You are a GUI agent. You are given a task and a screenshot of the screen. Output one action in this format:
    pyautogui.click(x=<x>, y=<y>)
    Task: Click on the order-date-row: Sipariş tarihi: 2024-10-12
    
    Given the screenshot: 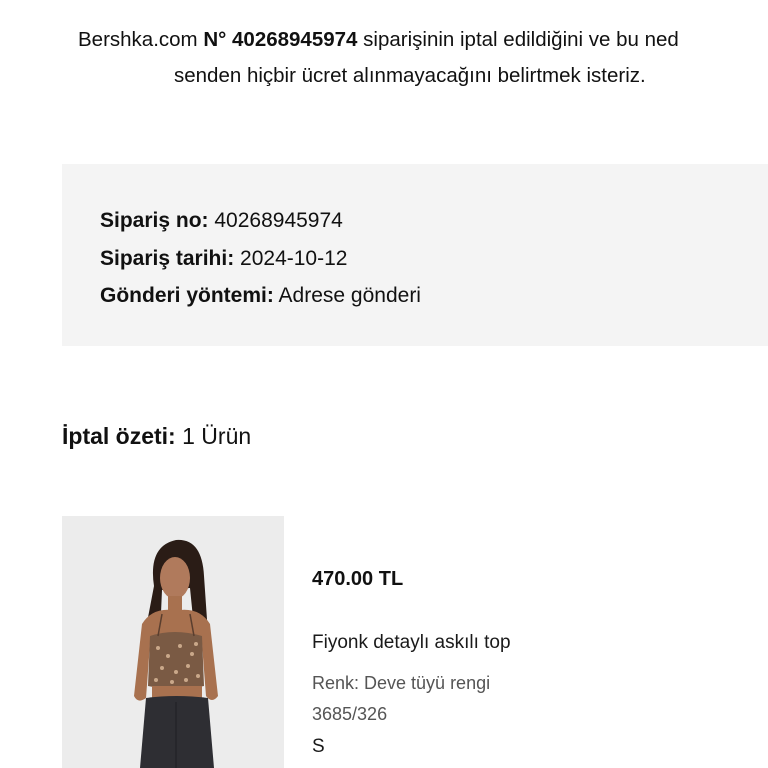 What is the action you would take?
    pyautogui.click(x=260, y=259)
    